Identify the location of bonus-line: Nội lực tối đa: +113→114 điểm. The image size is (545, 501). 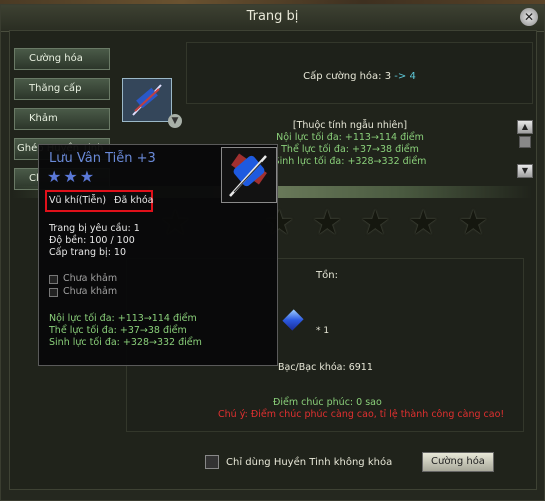
(123, 318).